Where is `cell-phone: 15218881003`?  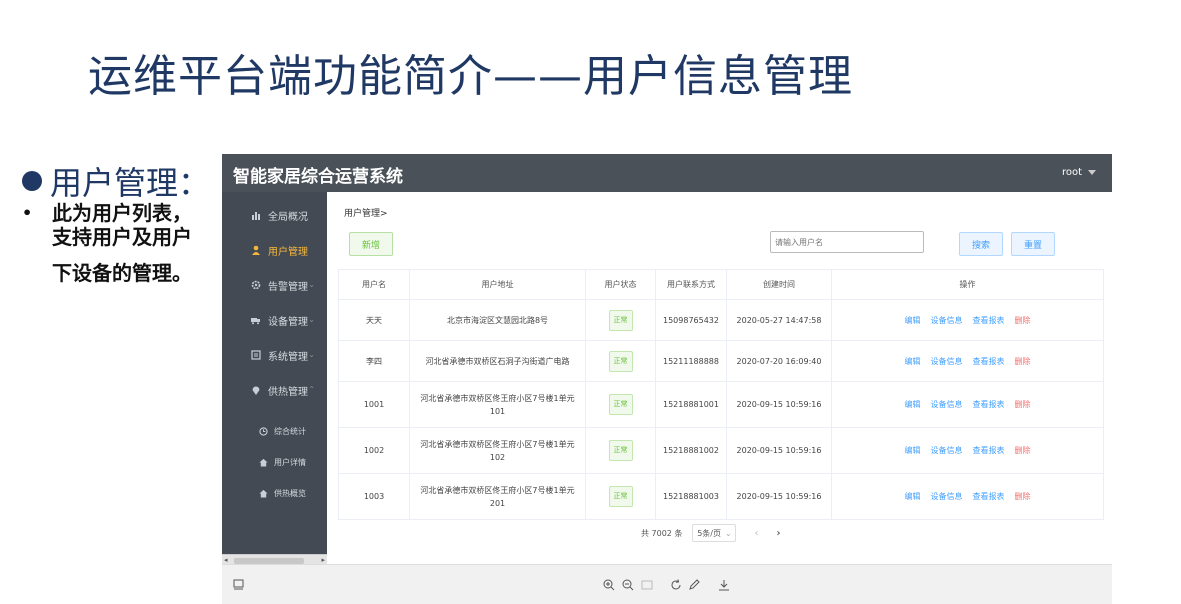
cell-phone: 15218881003 is located at coordinates (691, 496).